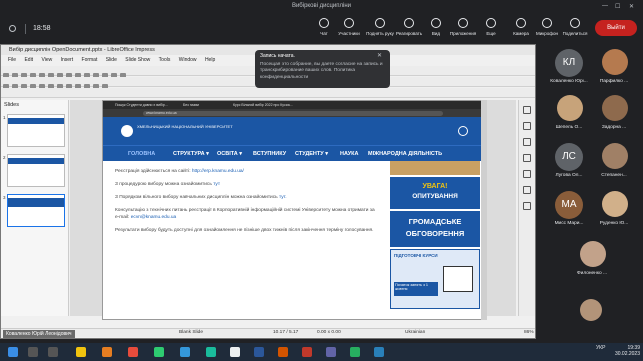 The height and width of the screenshot is (361, 643). I want to click on nav-applicants: ВСТУПНИКУ, so click(270, 154).